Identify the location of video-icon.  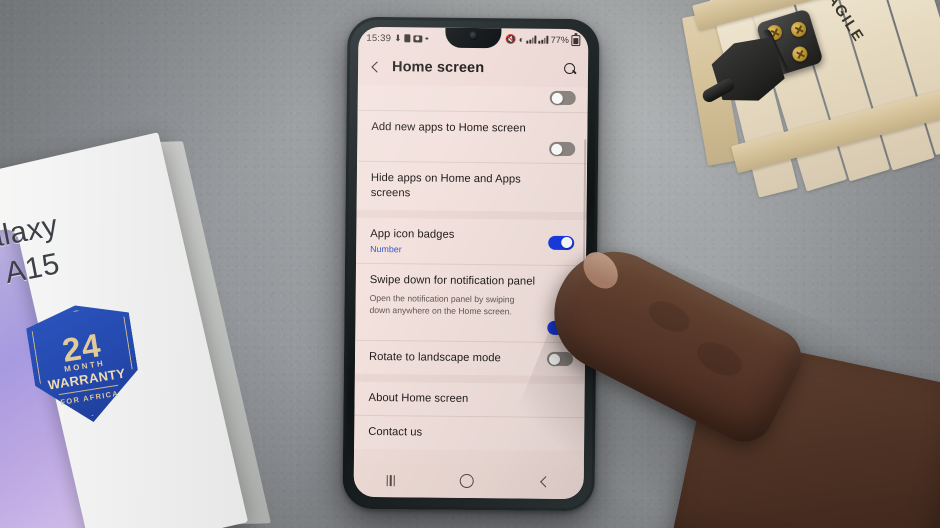
(418, 38).